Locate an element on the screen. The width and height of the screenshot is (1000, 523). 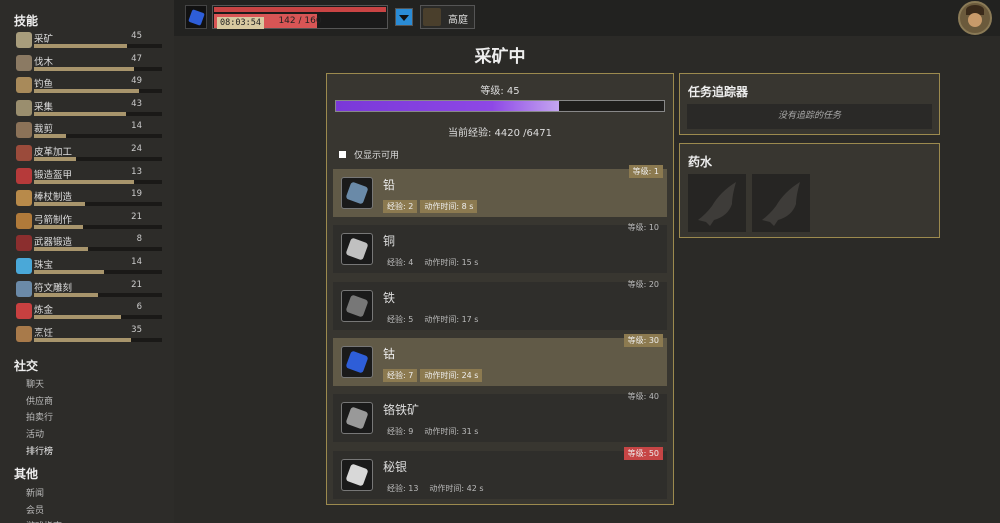
resource-row: 钴经验: 7 动作时间: 24 s 等级: 30 is located at coordinates (500, 359).